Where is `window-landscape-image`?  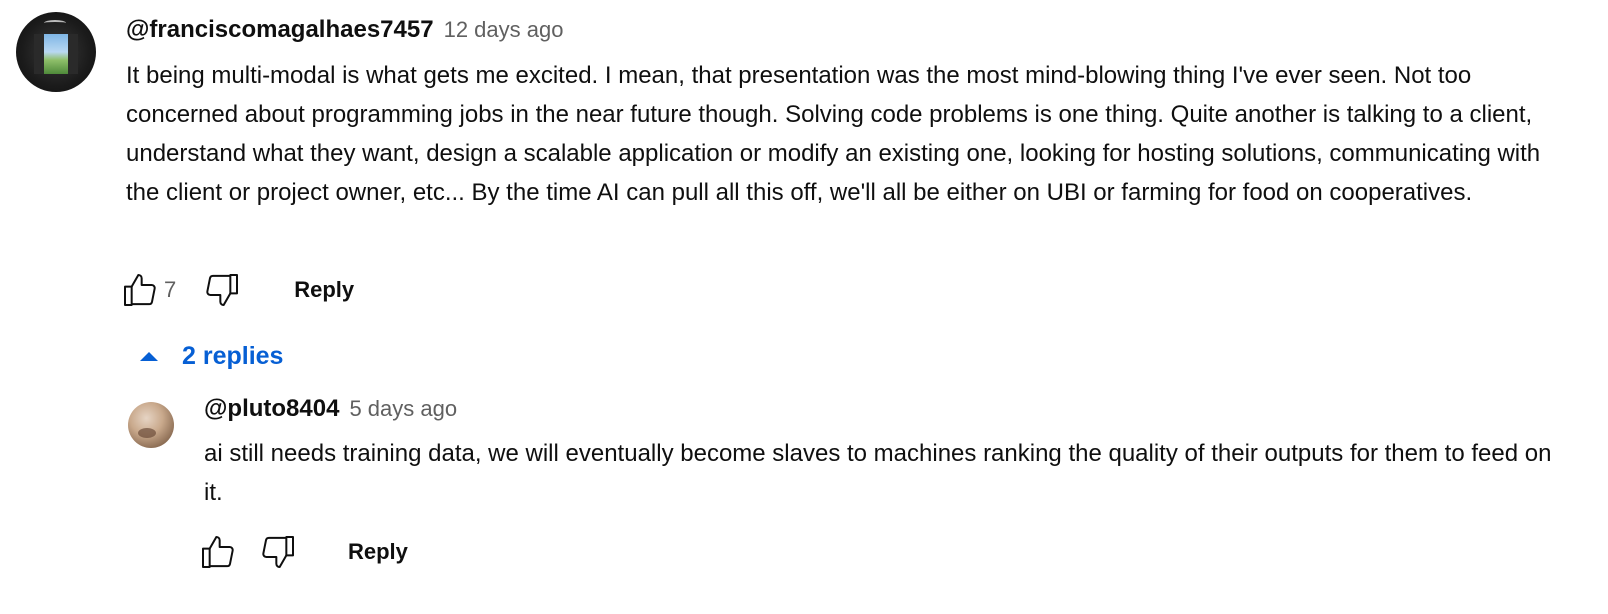
window-landscape-image is located at coordinates (56, 54).